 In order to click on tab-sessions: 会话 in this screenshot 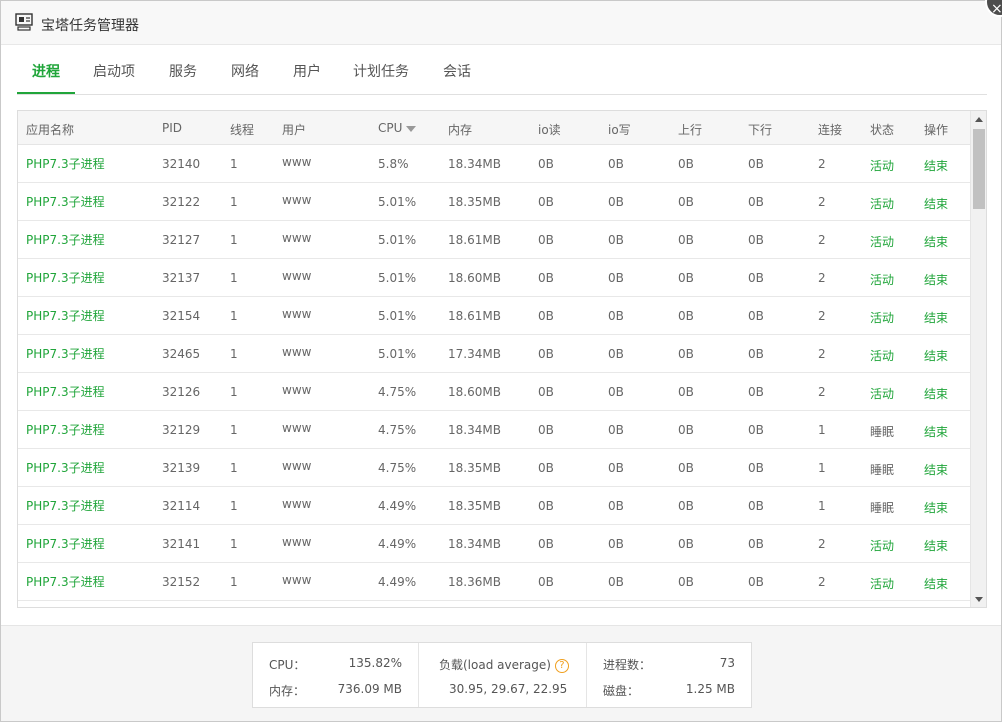, I will do `click(457, 77)`.